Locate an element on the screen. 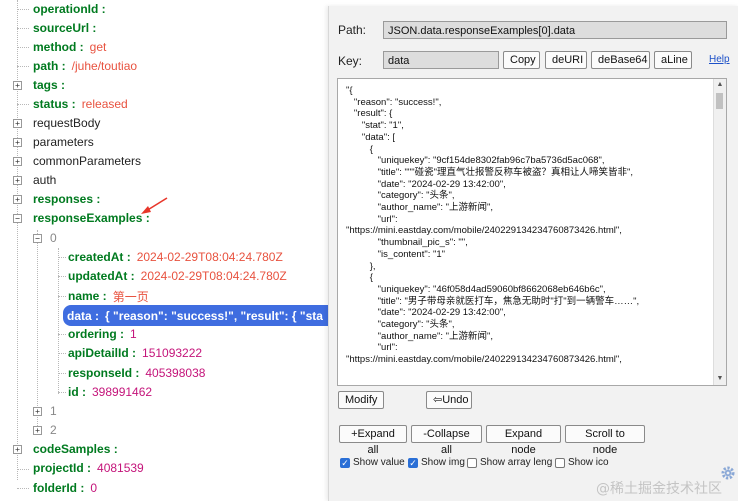  node-key: tags : is located at coordinates (49, 85).